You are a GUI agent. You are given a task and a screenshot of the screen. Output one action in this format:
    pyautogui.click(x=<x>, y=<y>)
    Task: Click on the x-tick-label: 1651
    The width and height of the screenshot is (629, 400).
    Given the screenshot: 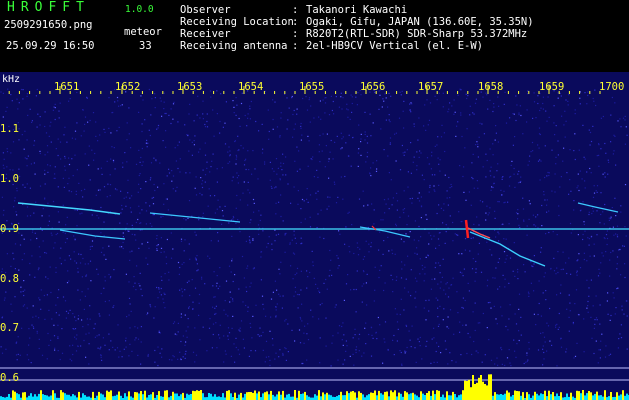 What is the action you would take?
    pyautogui.click(x=67, y=87)
    